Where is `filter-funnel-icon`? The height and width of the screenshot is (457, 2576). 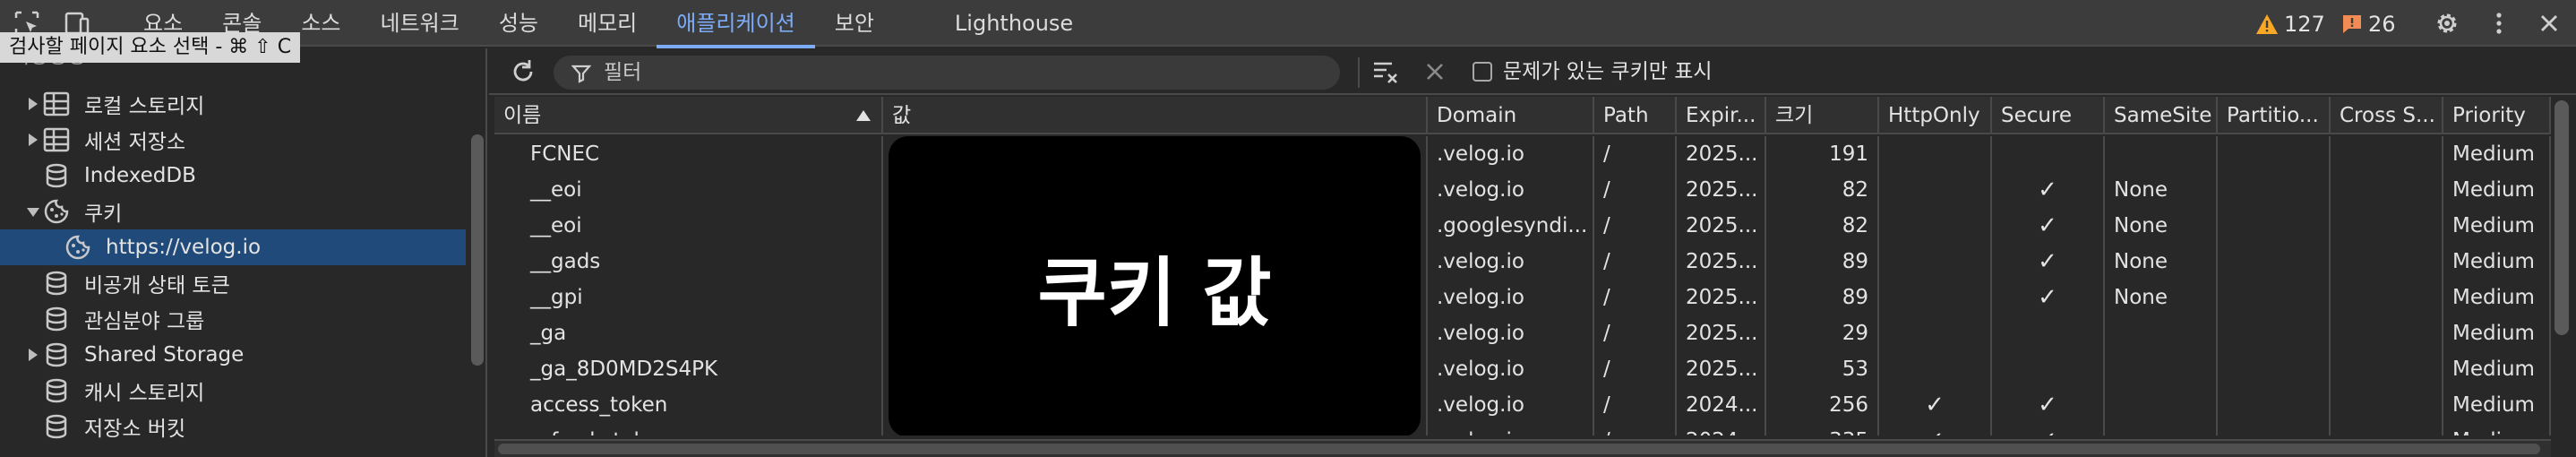
filter-funnel-icon is located at coordinates (581, 73).